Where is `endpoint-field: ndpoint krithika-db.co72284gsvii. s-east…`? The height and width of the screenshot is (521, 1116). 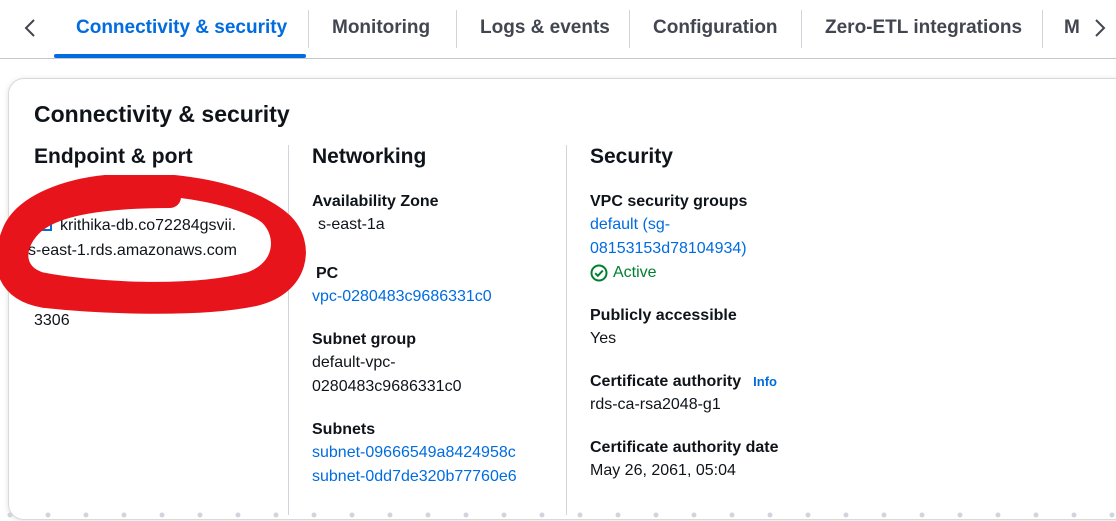
endpoint-field: ndpoint krithika-db.co72284gsvii. s-east… is located at coordinates (156, 227).